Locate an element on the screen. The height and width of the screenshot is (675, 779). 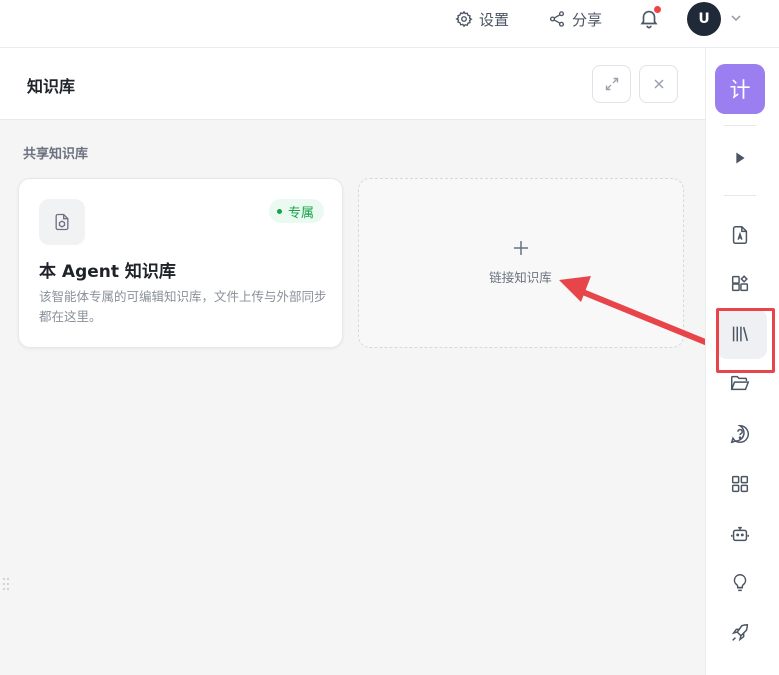
lightbulb-icon is located at coordinates (740, 583).